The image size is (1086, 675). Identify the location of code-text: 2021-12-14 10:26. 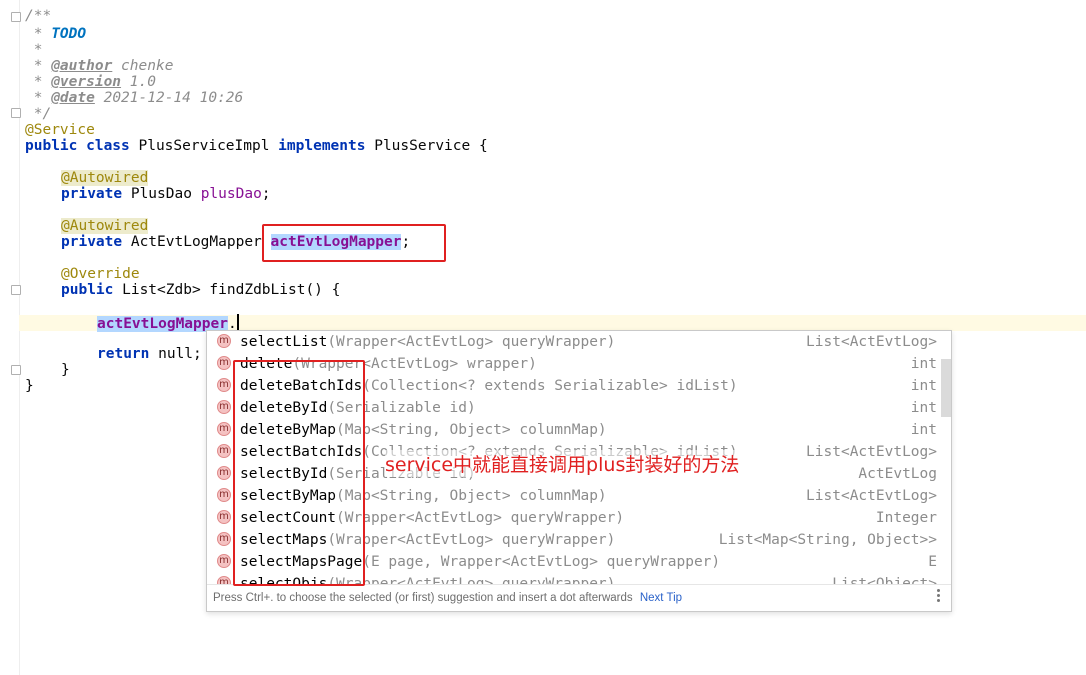
(169, 98).